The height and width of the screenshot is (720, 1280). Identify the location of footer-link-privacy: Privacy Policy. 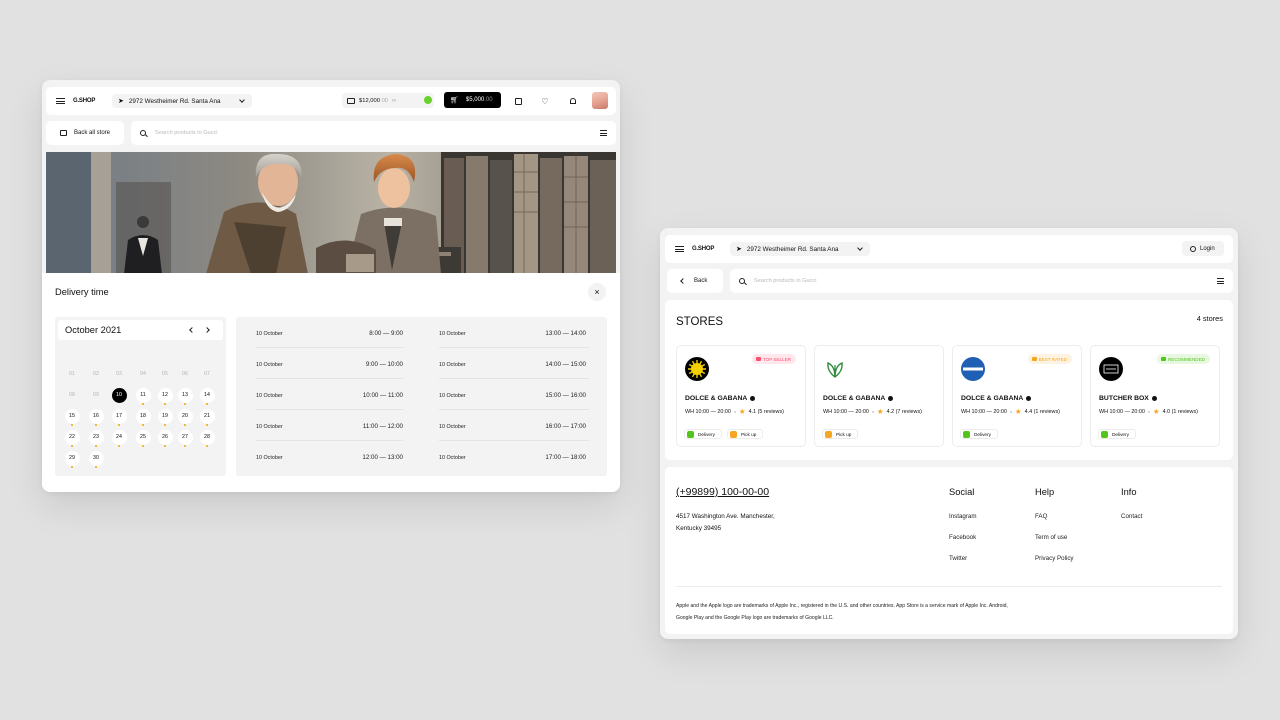
(1054, 558).